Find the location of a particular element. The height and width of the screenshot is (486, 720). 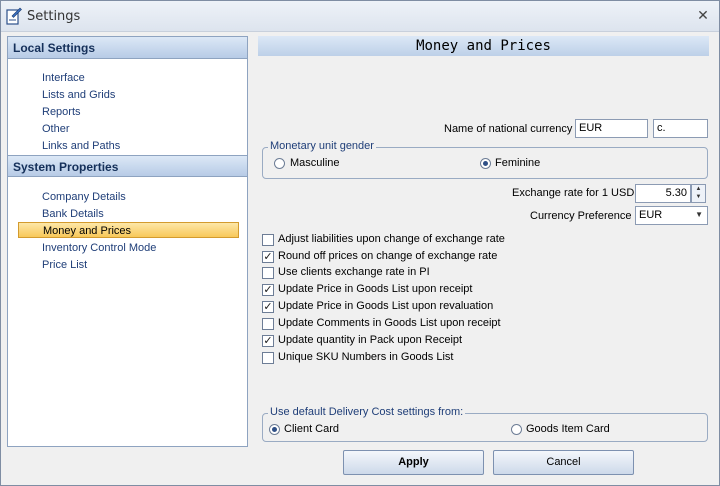

settings-app-icon is located at coordinates (14, 16).